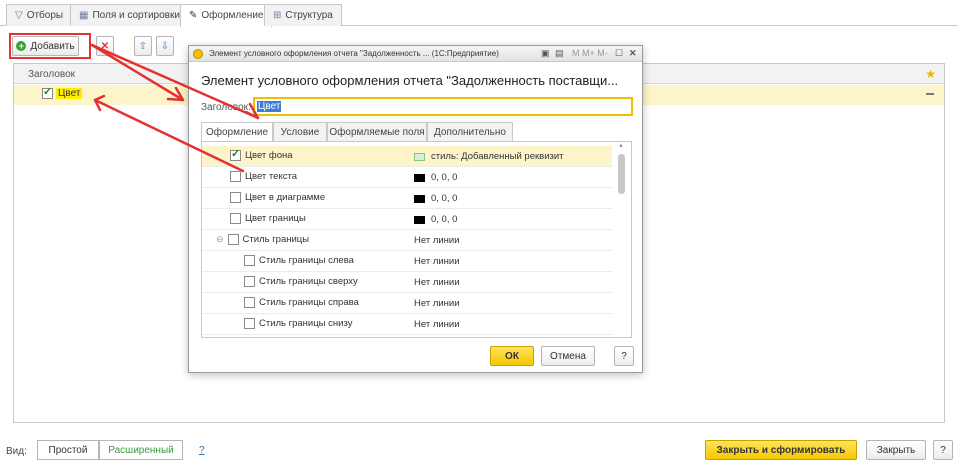  Describe the element at coordinates (303, 15) in the screenshot. I see `tab-structure: ⊞ Структура` at that location.